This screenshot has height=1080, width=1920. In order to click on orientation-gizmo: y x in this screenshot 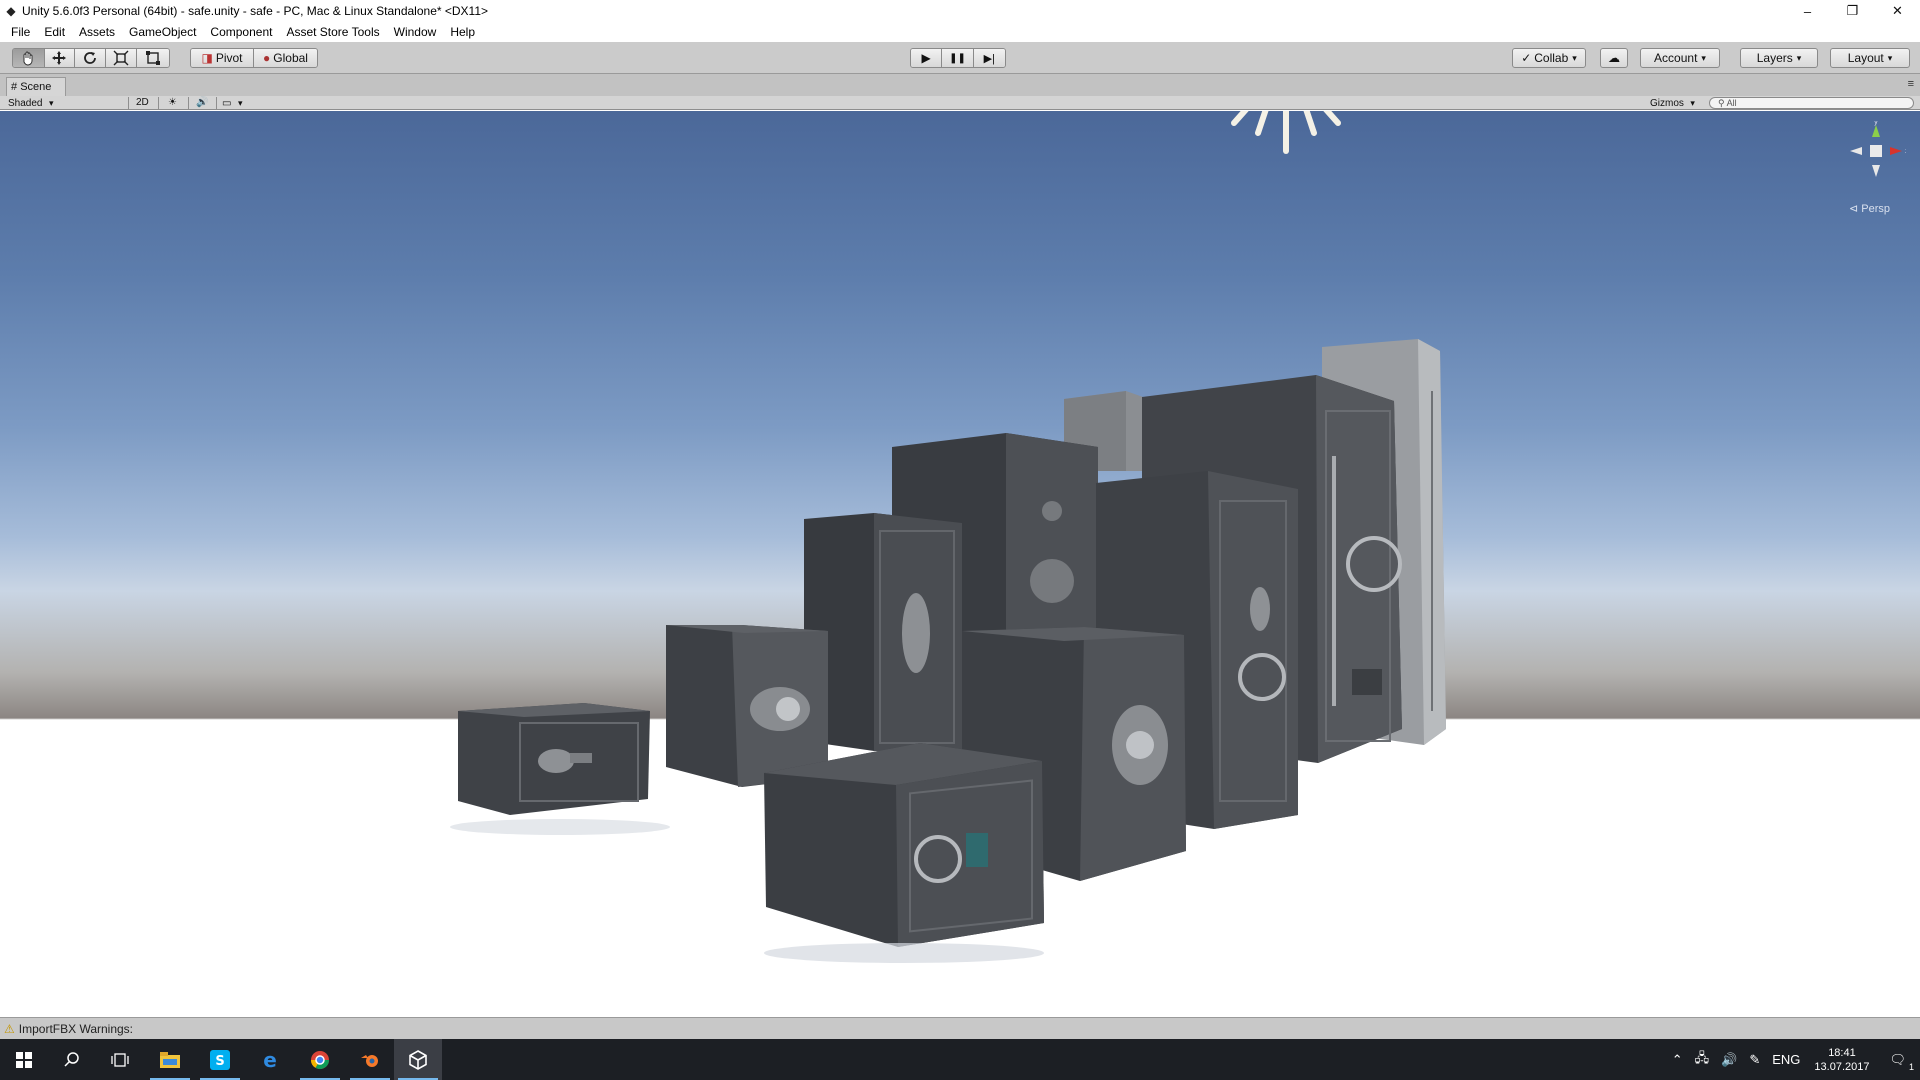, I will do `click(1876, 151)`.